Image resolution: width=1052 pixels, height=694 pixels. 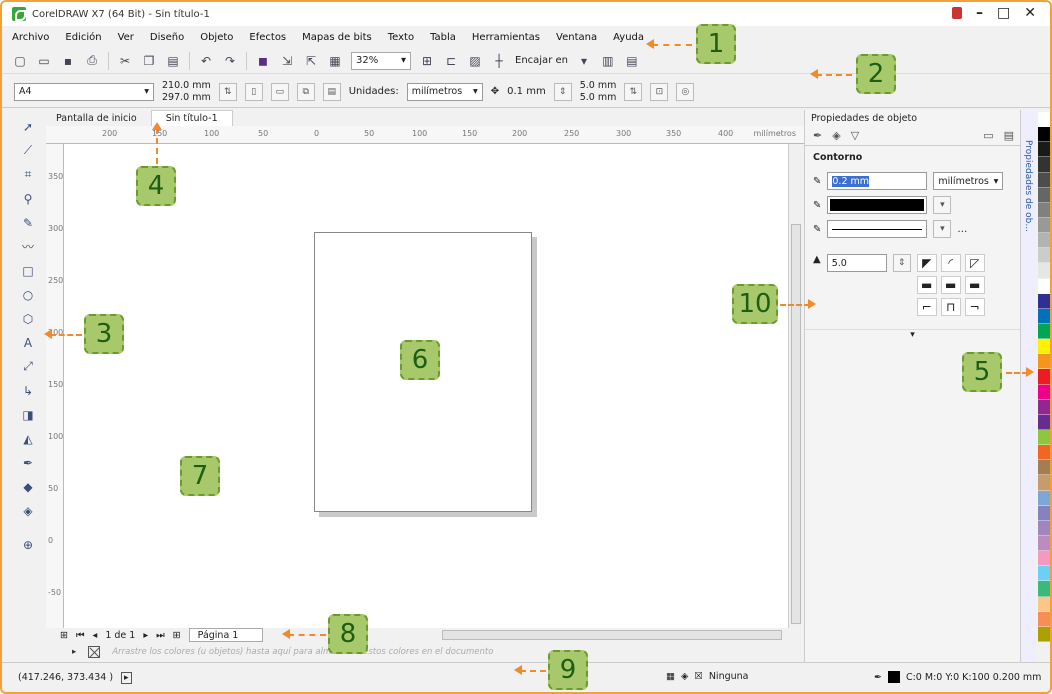 I want to click on new-document-icon: ▢, so click(x=20, y=61).